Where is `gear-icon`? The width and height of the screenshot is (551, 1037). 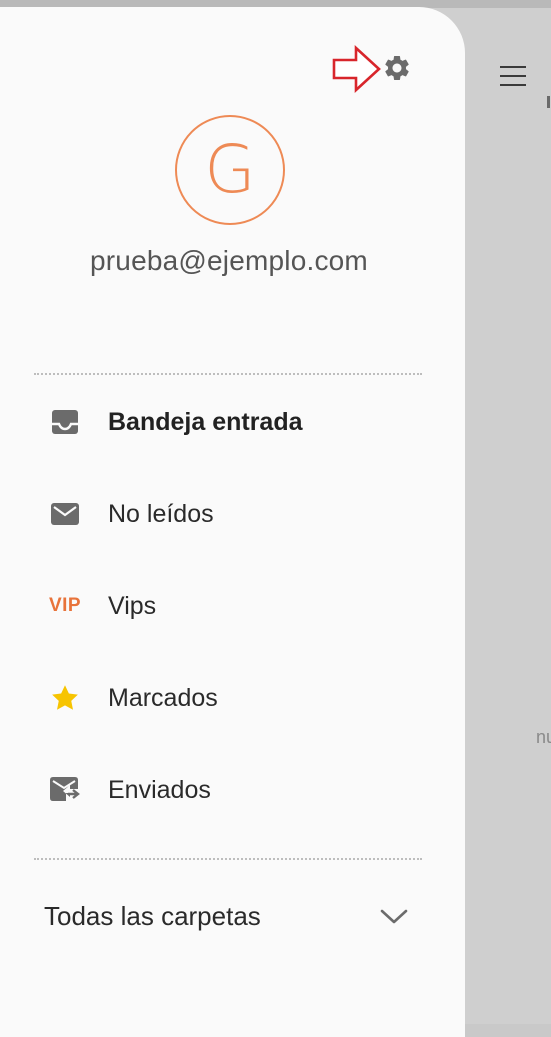
gear-icon is located at coordinates (397, 67).